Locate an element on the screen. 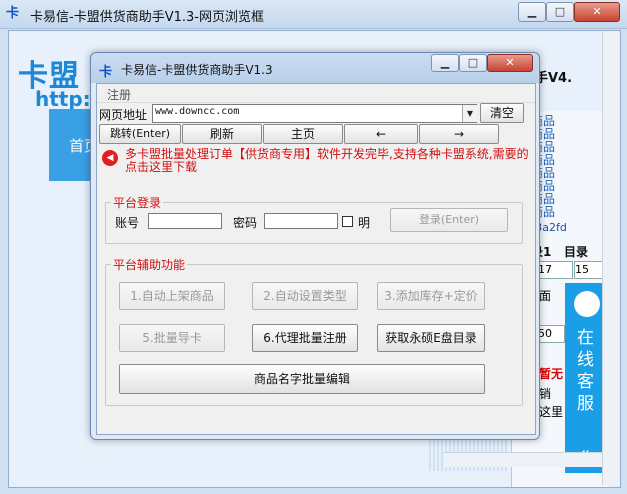 This screenshot has width=627, height=494. show-password-label: 明 is located at coordinates (364, 223).